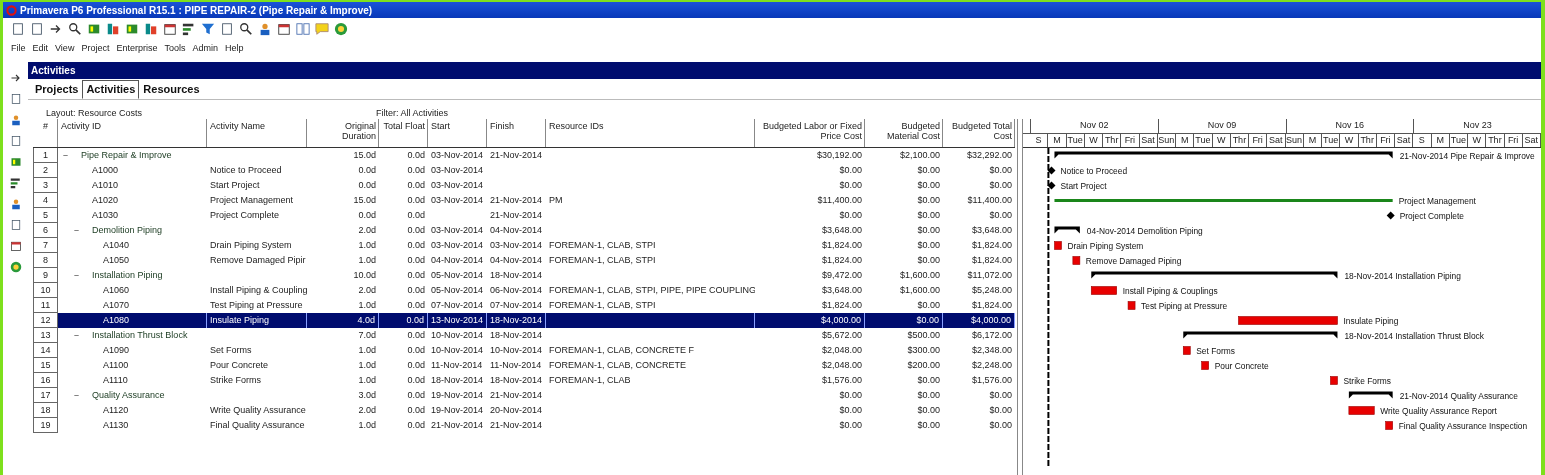 The width and height of the screenshot is (1545, 475). Describe the element at coordinates (1385, 140) in the screenshot. I see `day-label: Fri` at that location.